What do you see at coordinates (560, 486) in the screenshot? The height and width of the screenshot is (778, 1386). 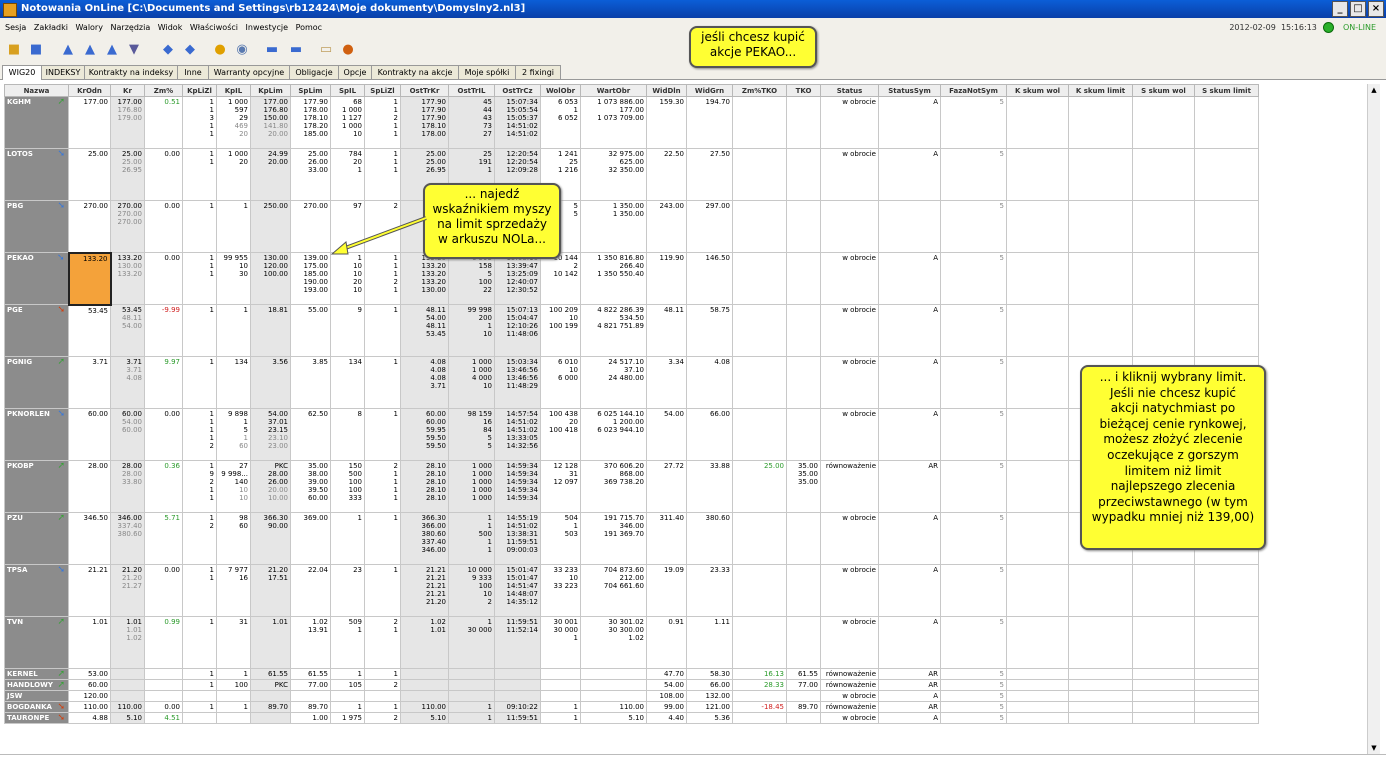 I see `cell-wol: 12 128 31 12 097` at bounding box center [560, 486].